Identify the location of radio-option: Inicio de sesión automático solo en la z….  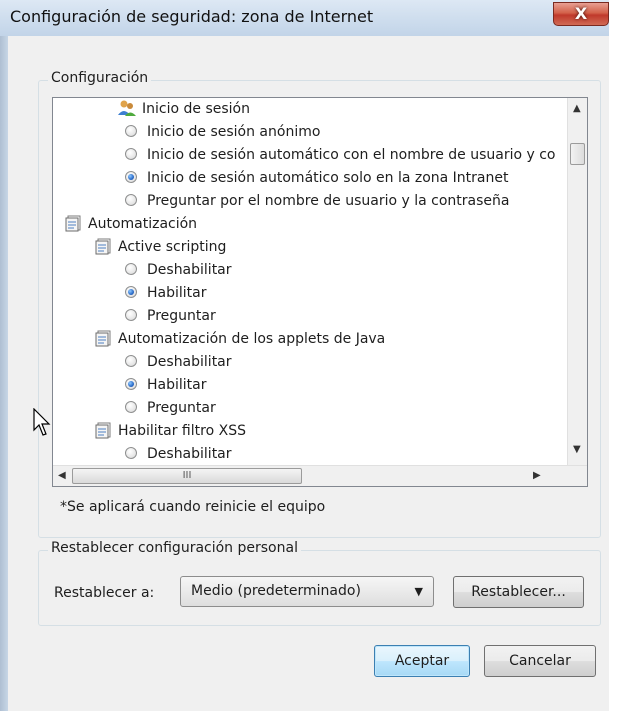
(316, 178).